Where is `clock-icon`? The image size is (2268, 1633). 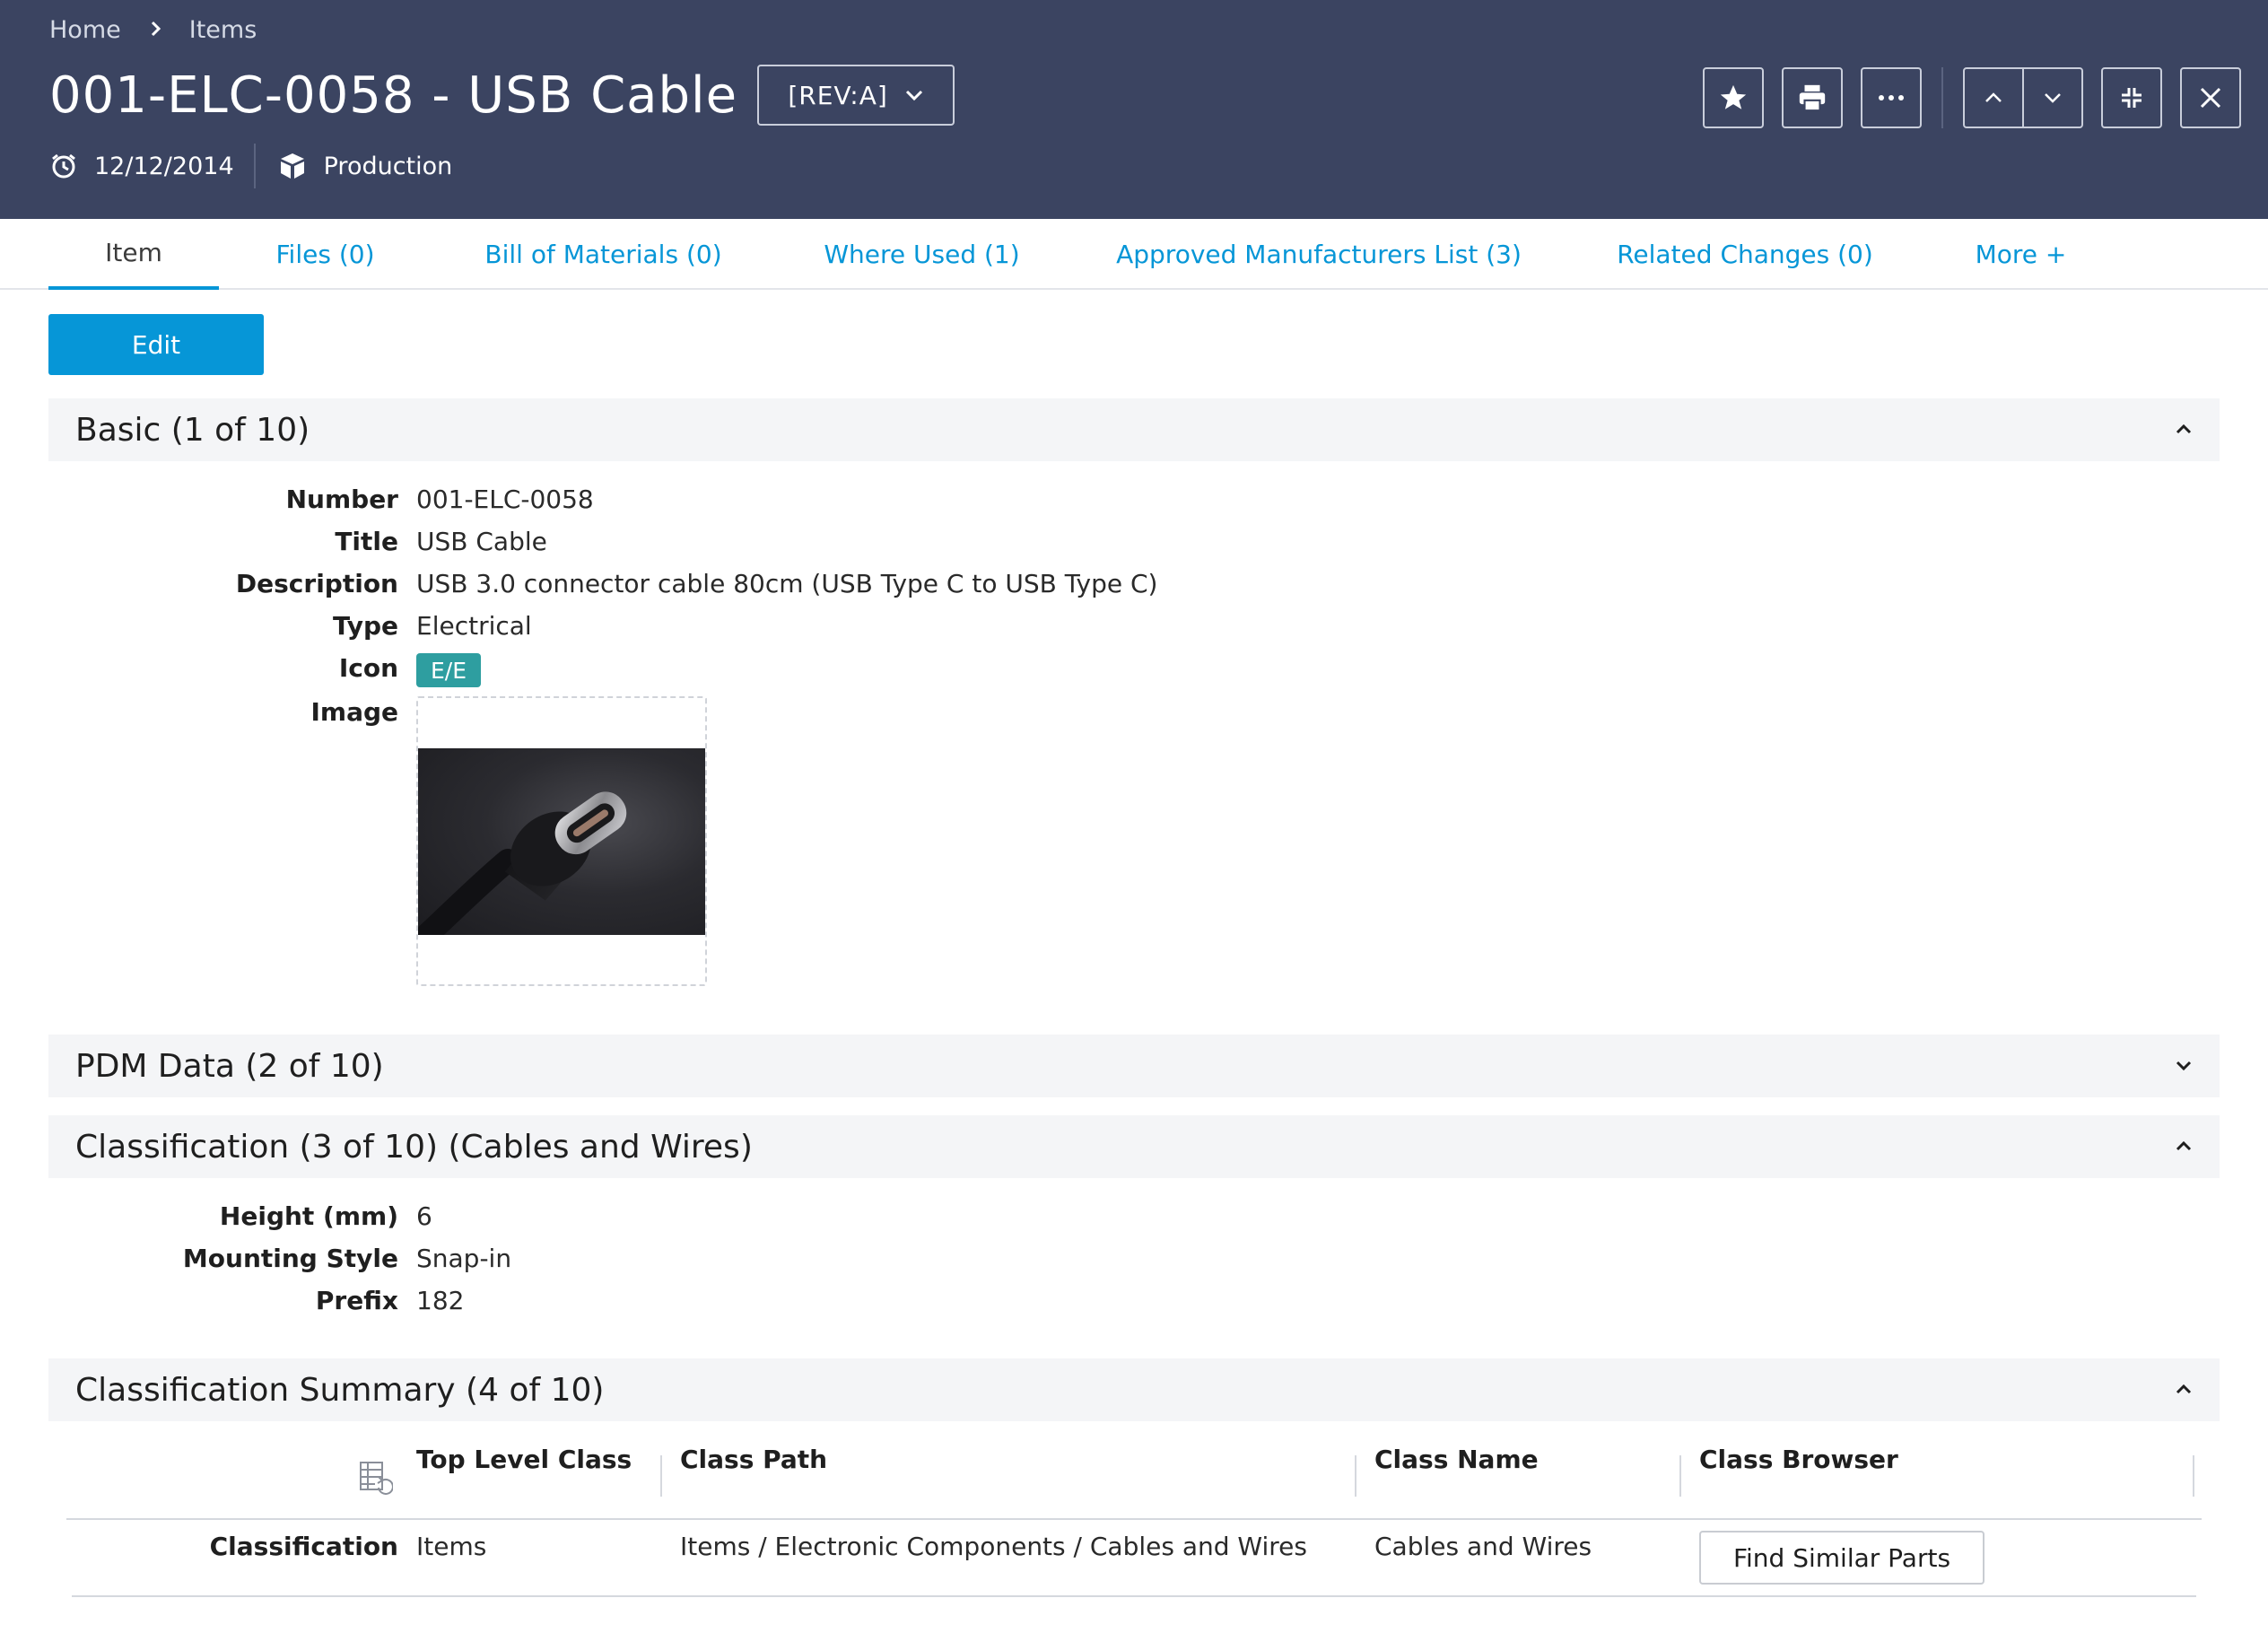
clock-icon is located at coordinates (63, 166).